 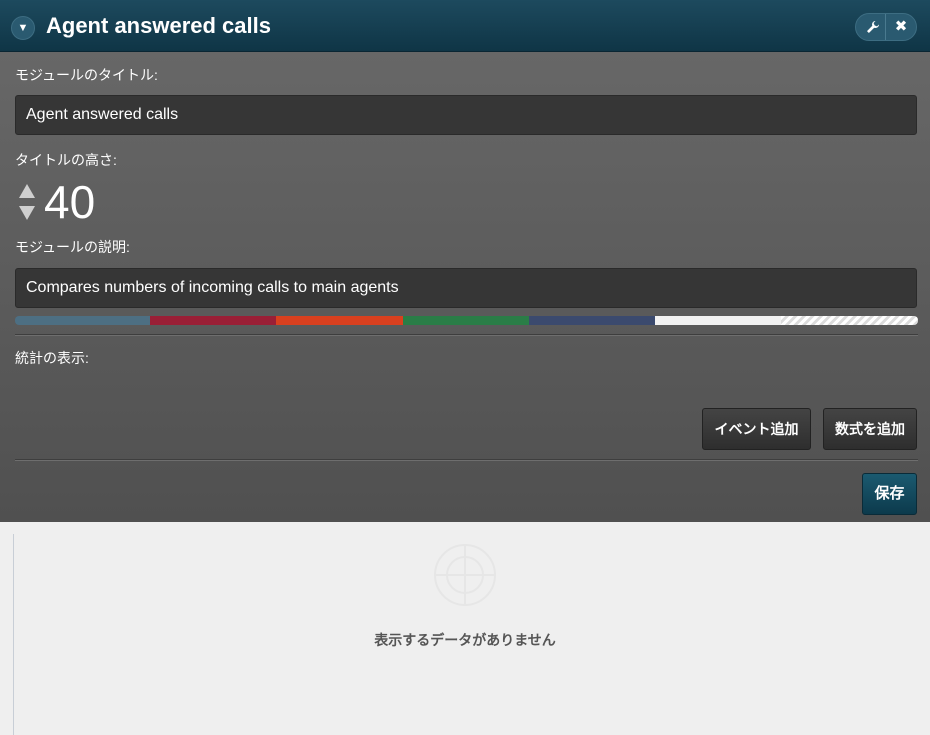 I want to click on title-bar: ▼ Agent answered calls ✖, so click(x=465, y=26).